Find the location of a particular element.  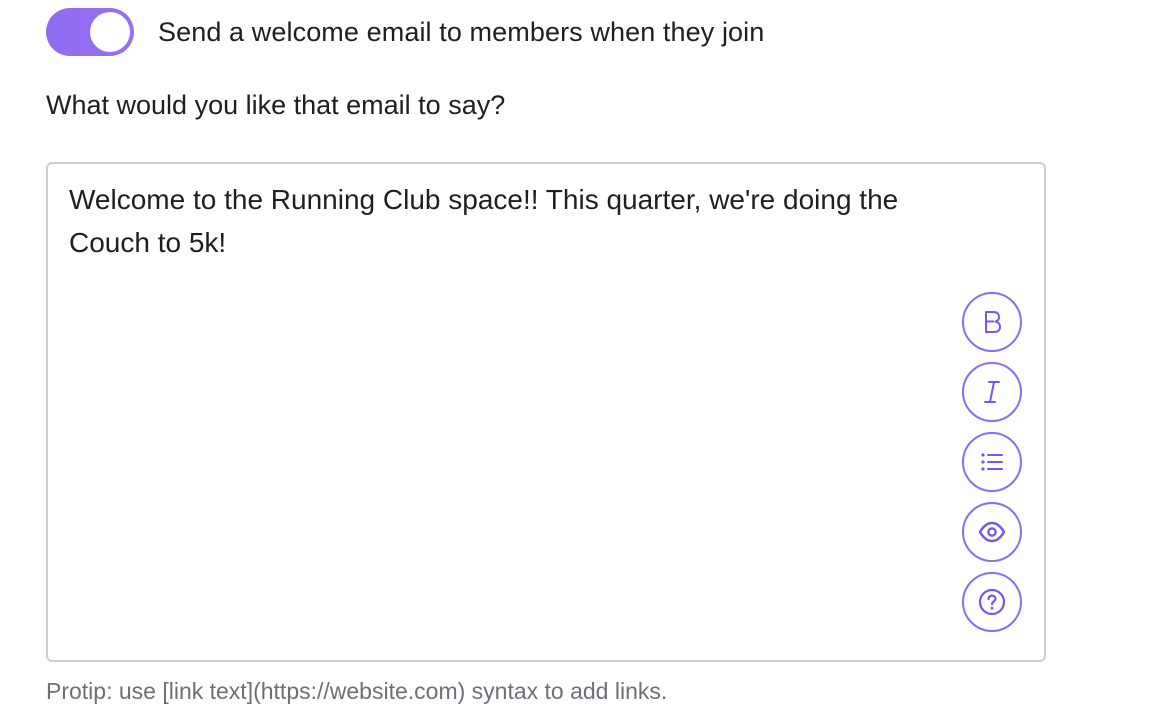

italic-button is located at coordinates (992, 392).